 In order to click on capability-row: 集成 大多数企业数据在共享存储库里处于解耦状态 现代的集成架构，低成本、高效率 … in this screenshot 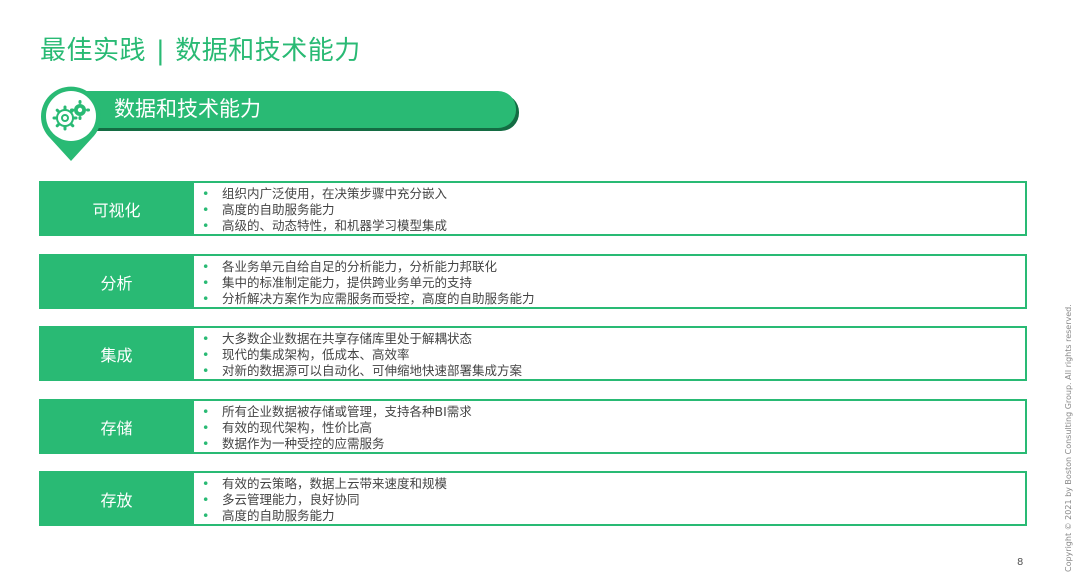, I will do `click(533, 353)`.